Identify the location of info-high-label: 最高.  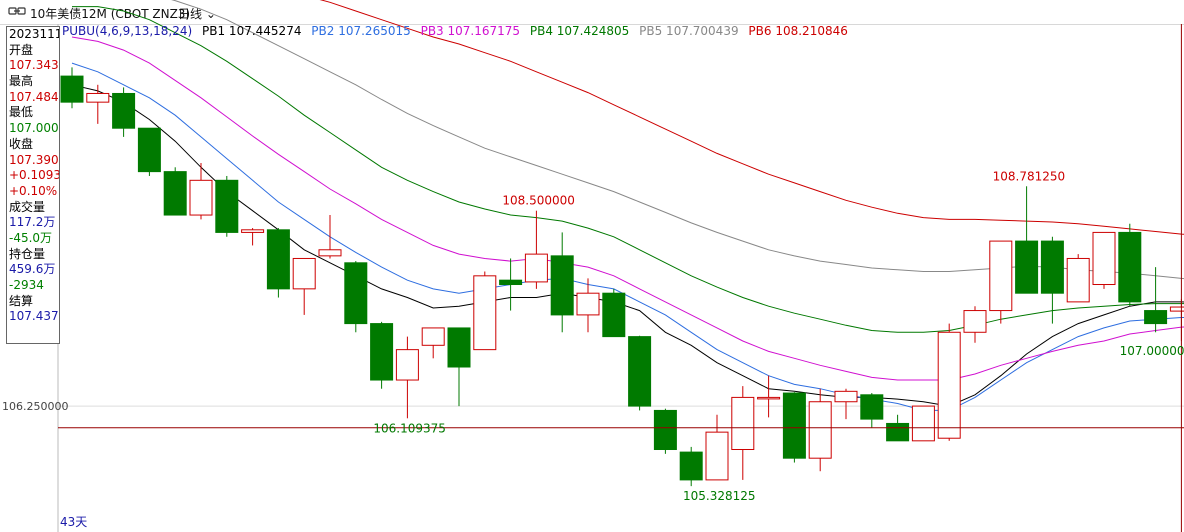
(21, 81).